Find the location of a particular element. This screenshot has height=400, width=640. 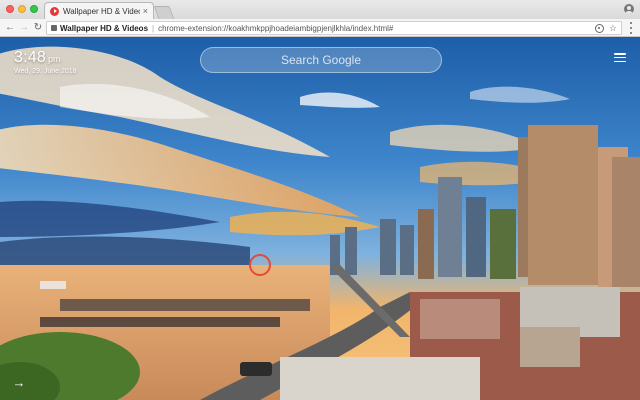

search-input is located at coordinates (321, 60).